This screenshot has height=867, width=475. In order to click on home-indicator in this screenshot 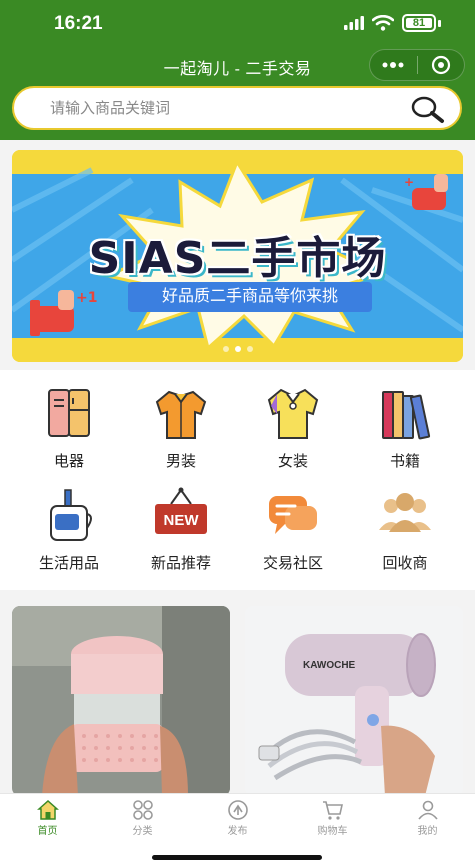, I will do `click(237, 857)`.